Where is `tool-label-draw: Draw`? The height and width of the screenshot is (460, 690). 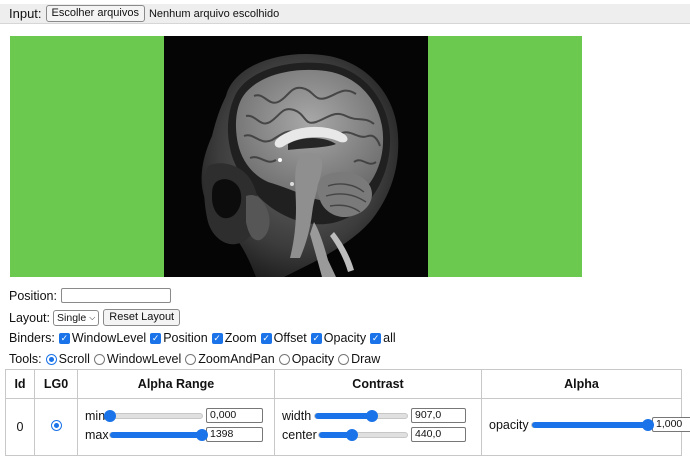 tool-label-draw: Draw is located at coordinates (366, 359).